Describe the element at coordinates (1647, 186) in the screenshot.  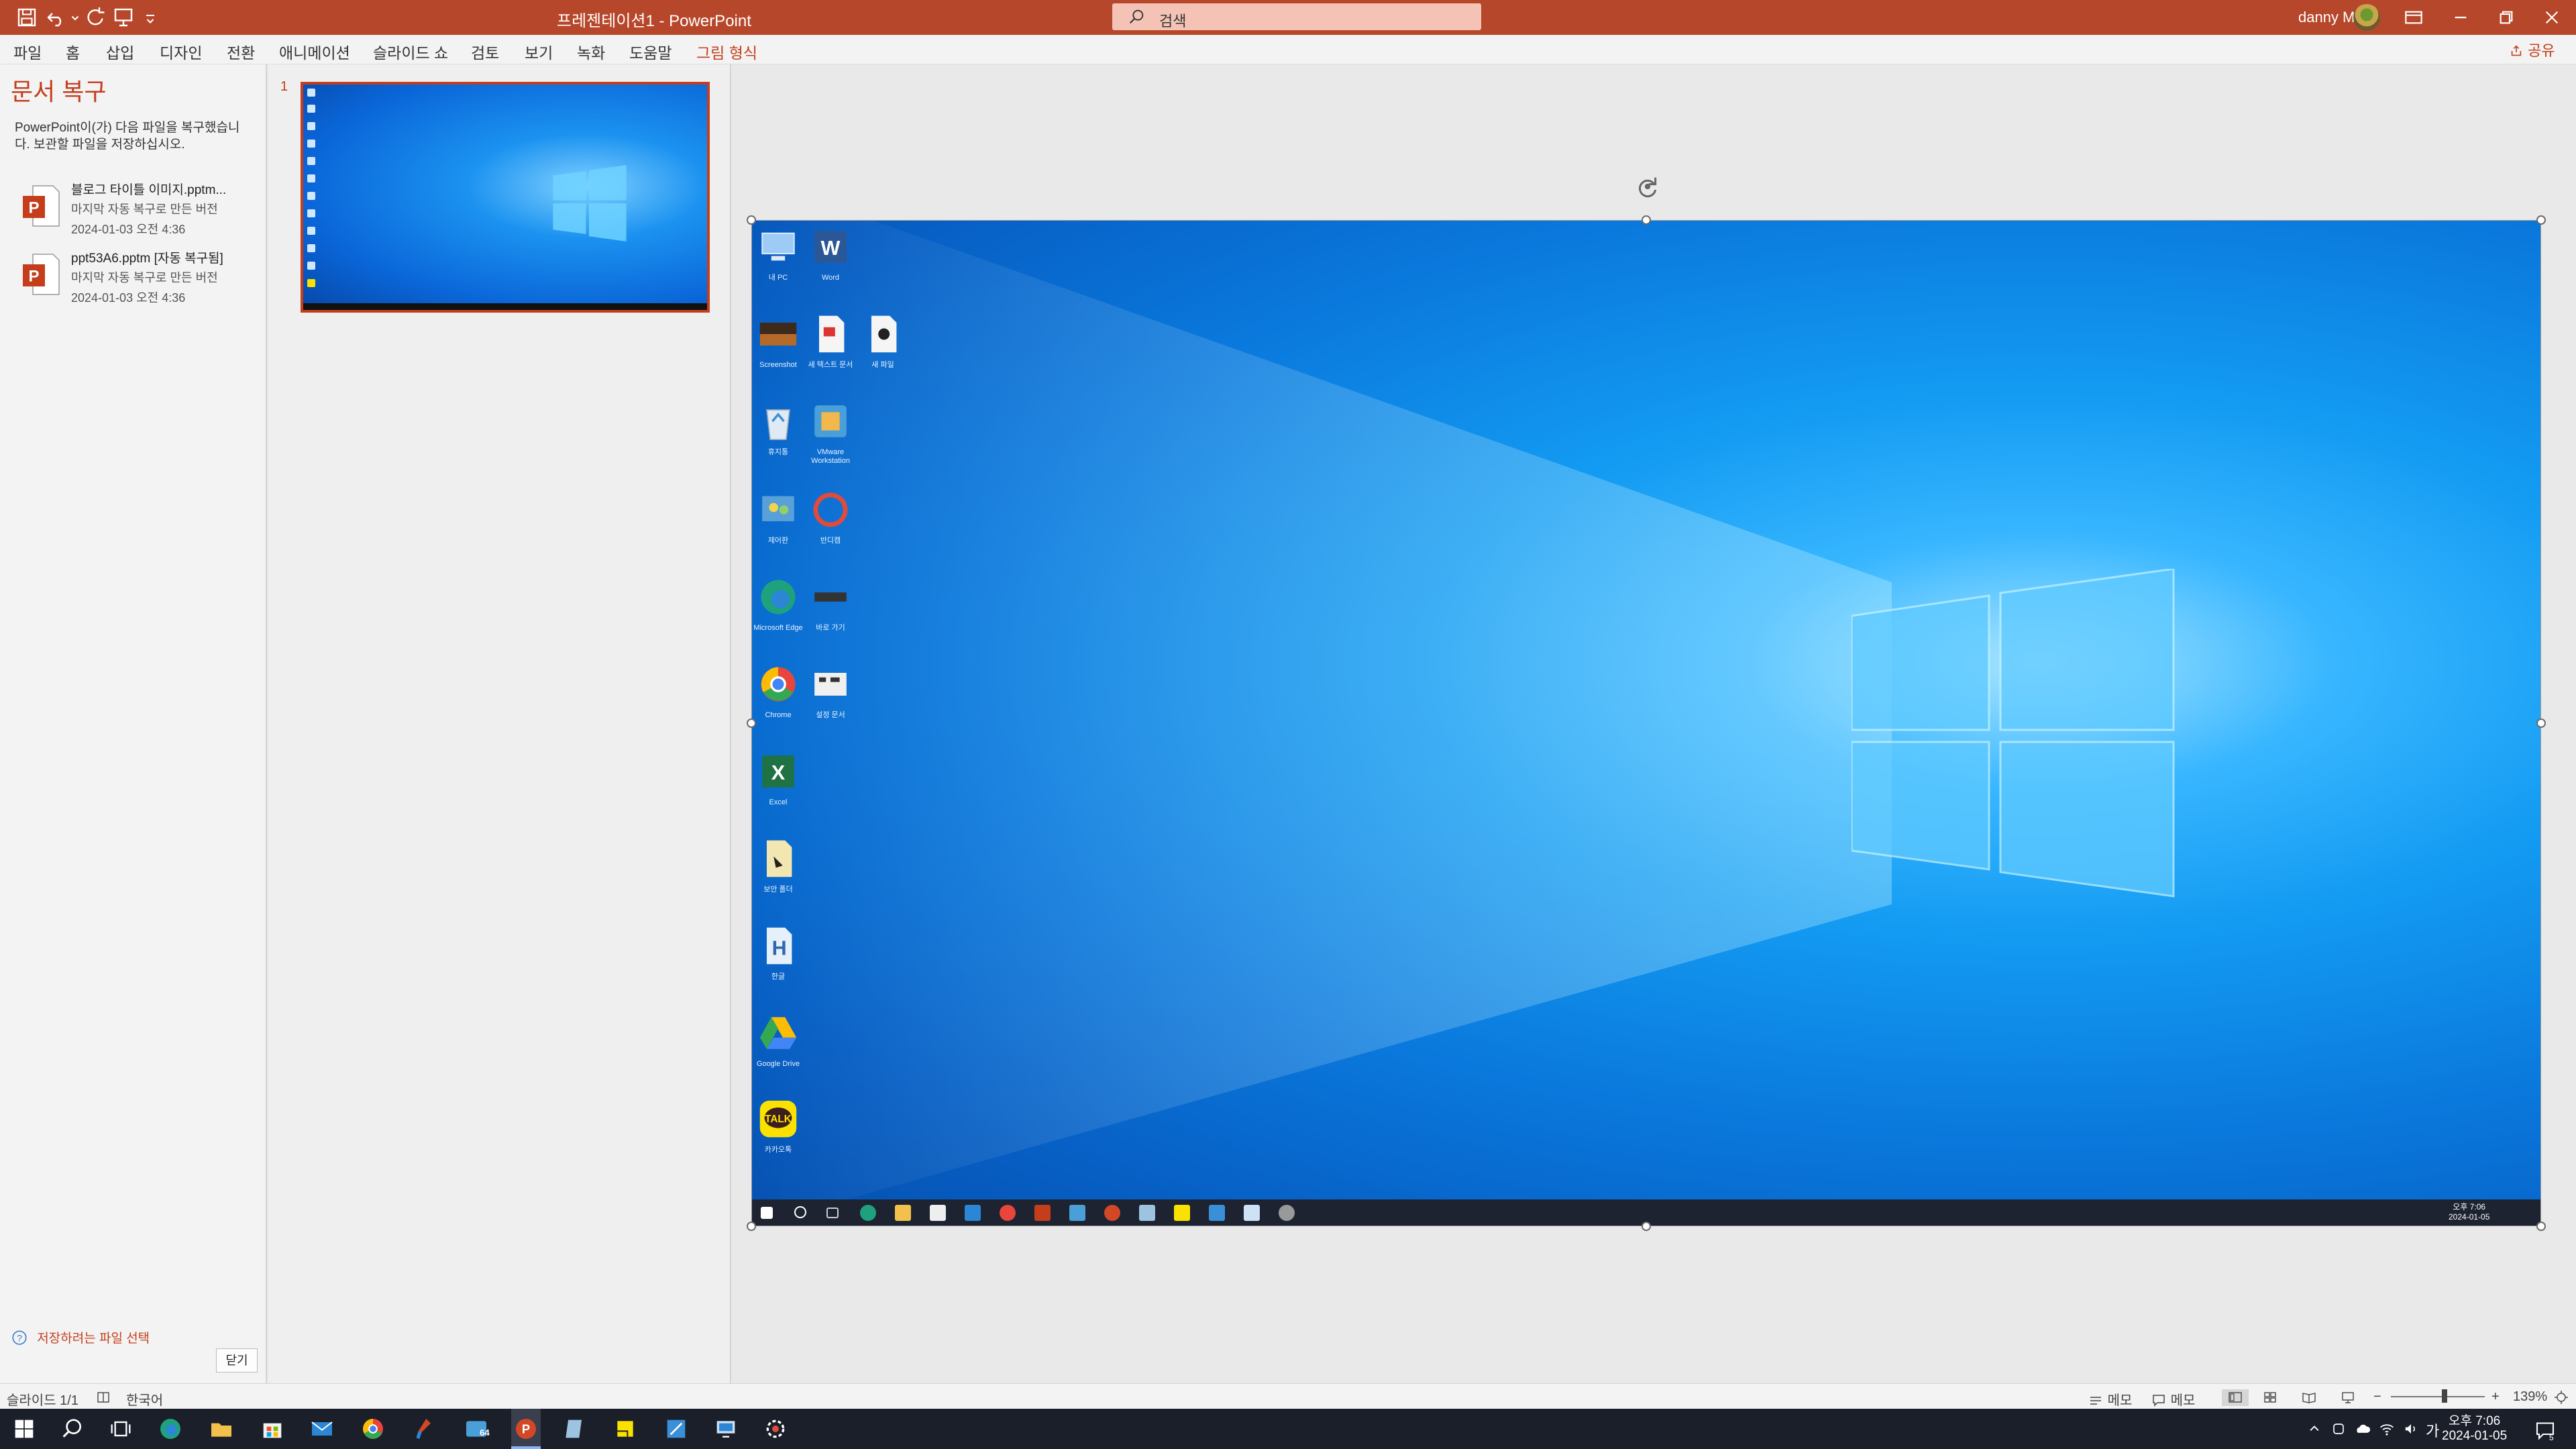
I see `rotate-handle-icon` at that location.